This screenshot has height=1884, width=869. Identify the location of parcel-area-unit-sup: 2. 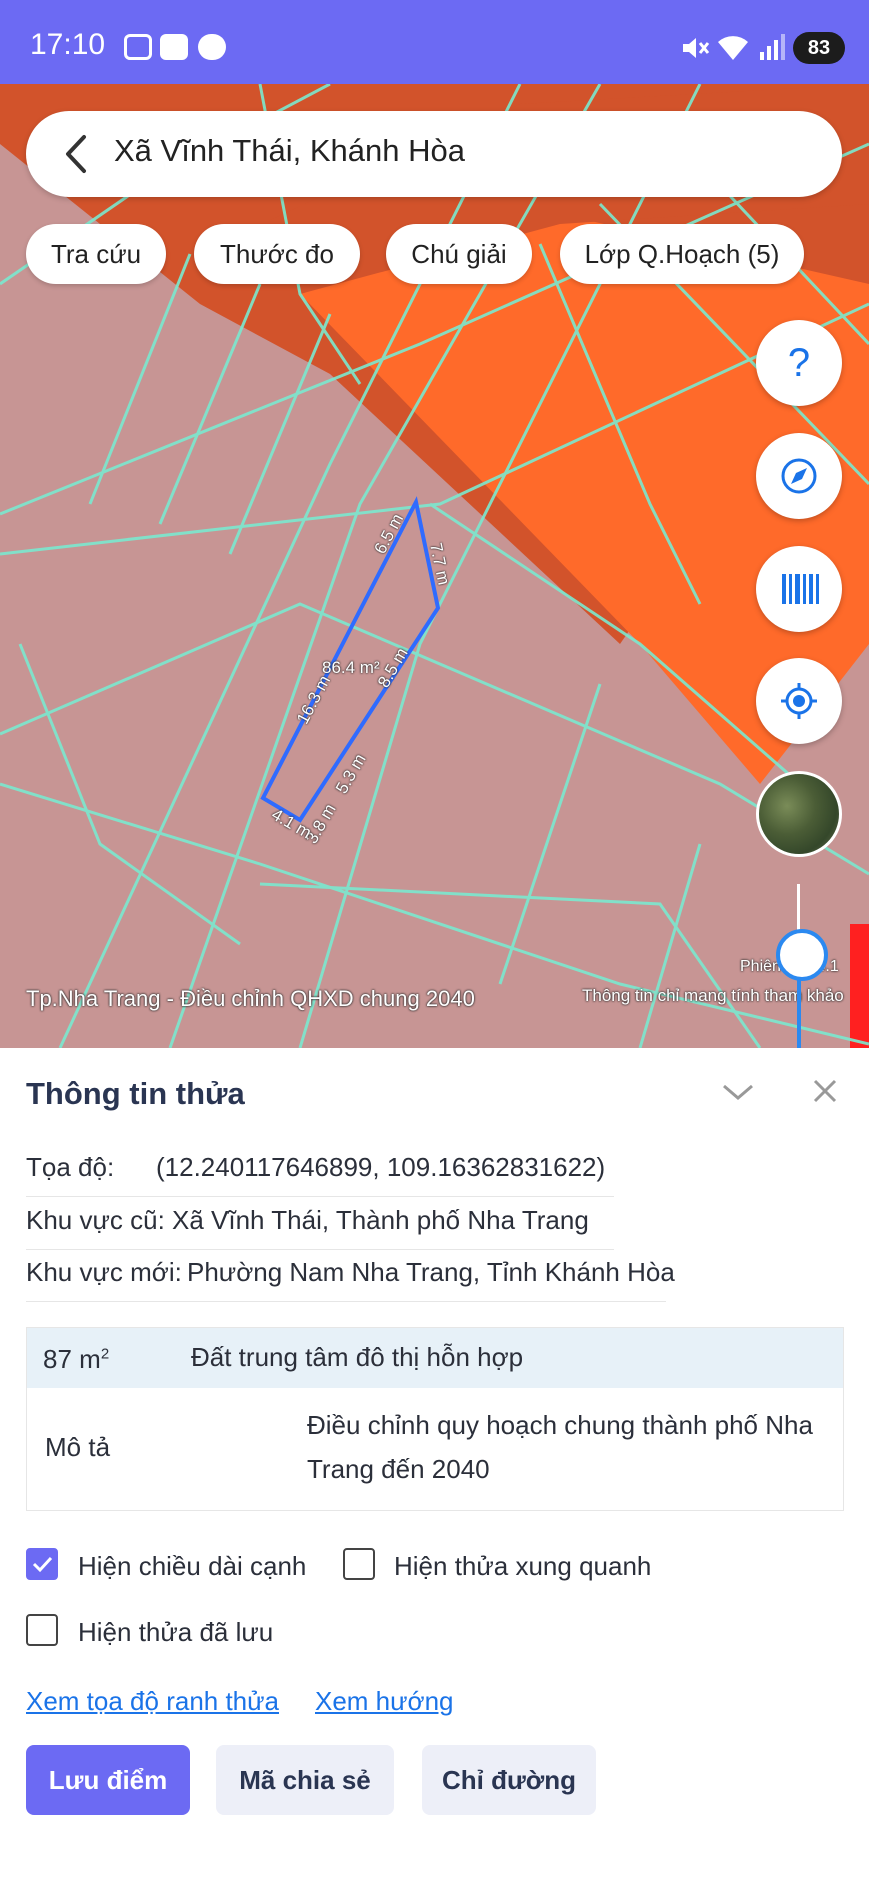
(105, 1354).